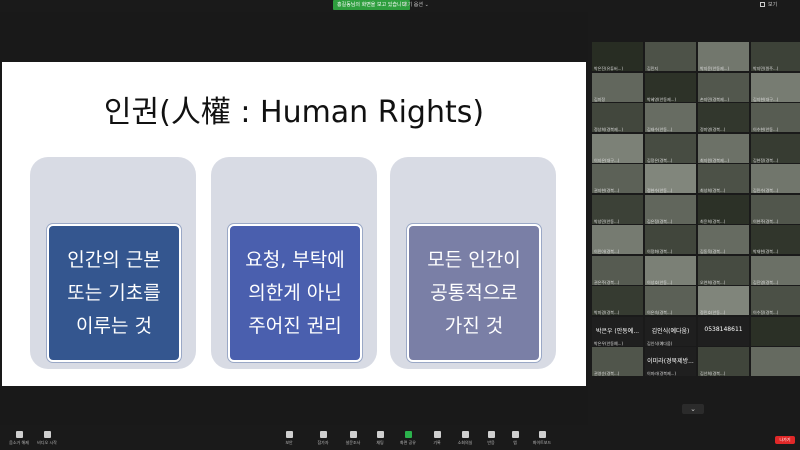  I want to click on participant-tile: 김선희(경북...), so click(723, 361).